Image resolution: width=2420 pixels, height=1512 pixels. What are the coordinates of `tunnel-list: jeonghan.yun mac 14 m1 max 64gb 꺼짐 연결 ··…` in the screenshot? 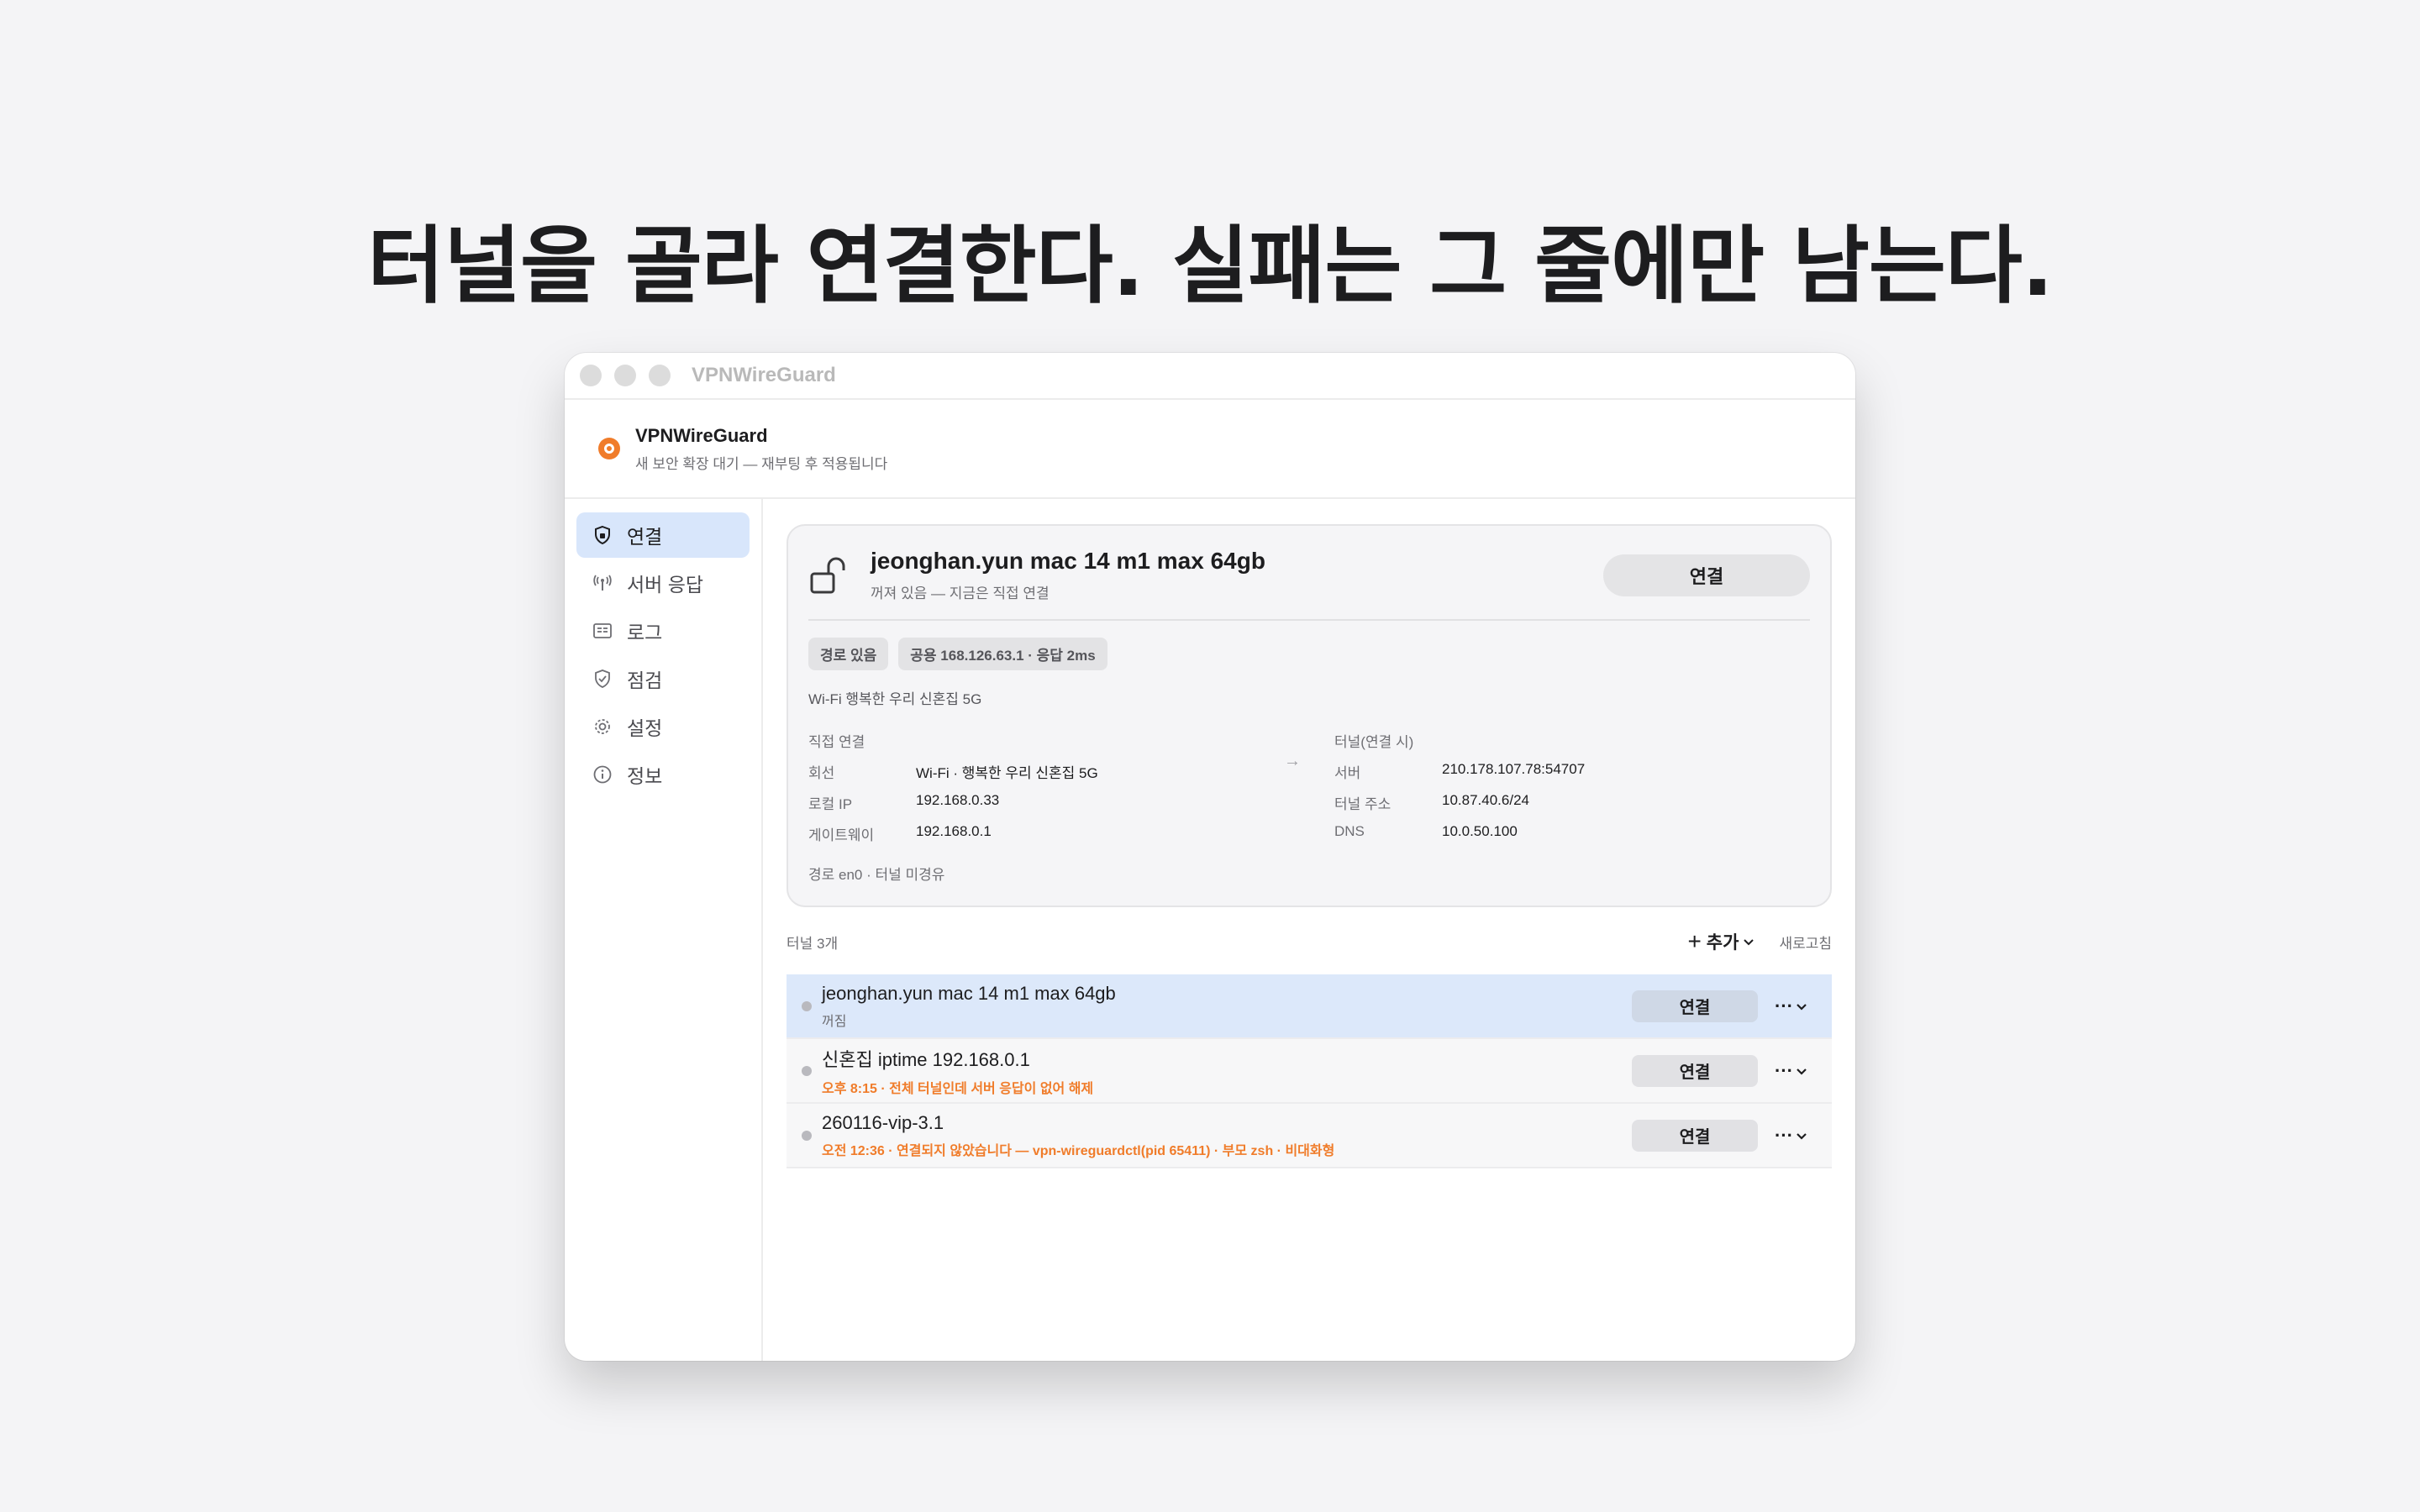 It's located at (1309, 1071).